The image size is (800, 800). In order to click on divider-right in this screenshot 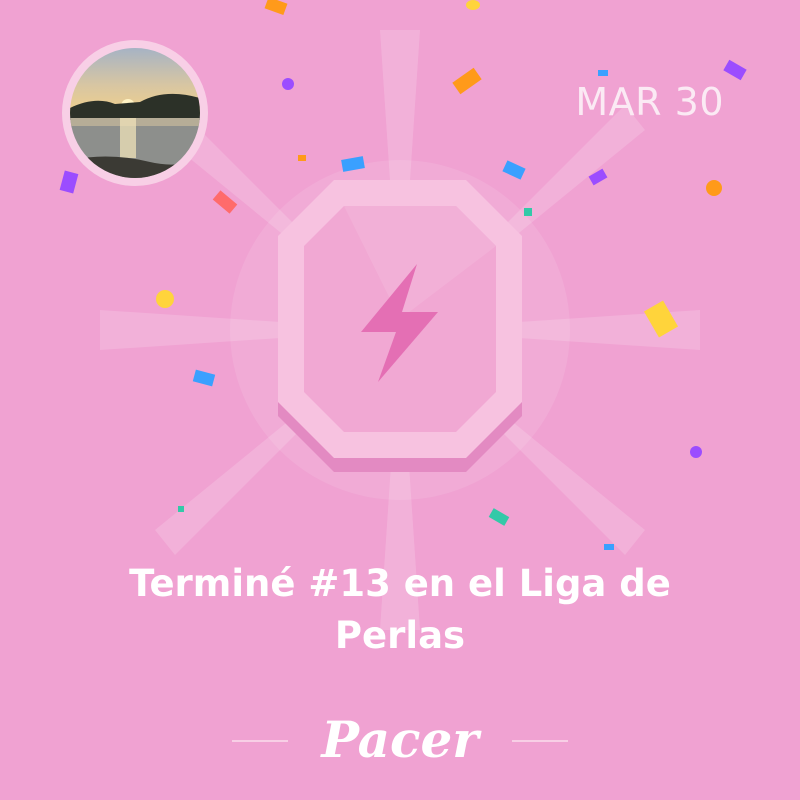, I will do `click(540, 741)`.